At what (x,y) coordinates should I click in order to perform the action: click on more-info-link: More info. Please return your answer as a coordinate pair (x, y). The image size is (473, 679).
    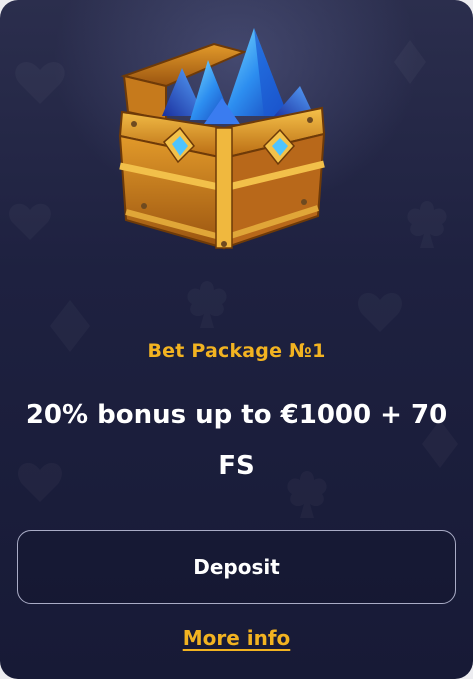
    Looking at the image, I should click on (237, 638).